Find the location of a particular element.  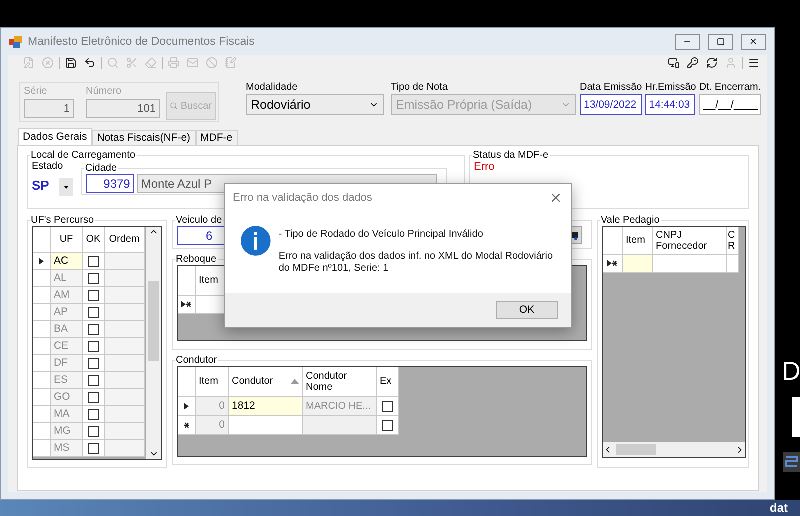

undo-icon is located at coordinates (90, 63).